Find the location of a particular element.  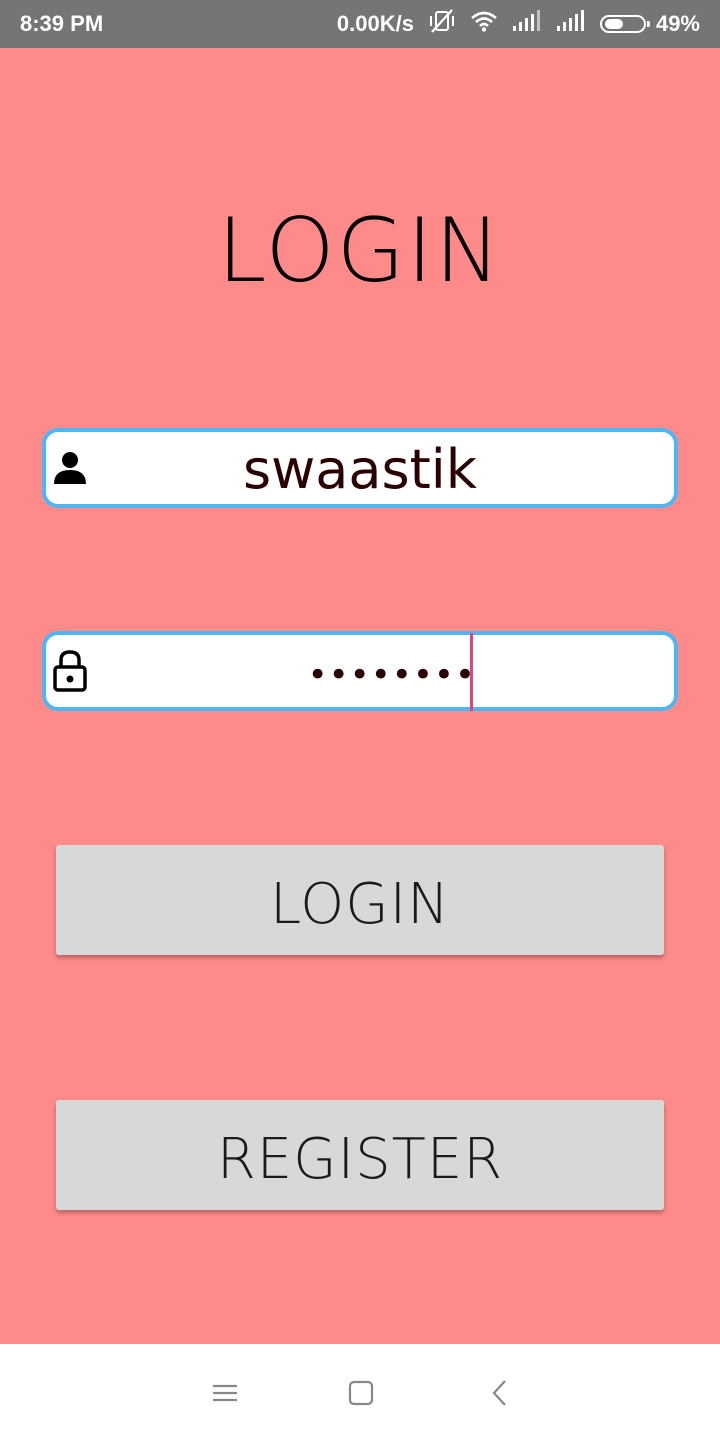

username-value: swaastik is located at coordinates (360, 470).